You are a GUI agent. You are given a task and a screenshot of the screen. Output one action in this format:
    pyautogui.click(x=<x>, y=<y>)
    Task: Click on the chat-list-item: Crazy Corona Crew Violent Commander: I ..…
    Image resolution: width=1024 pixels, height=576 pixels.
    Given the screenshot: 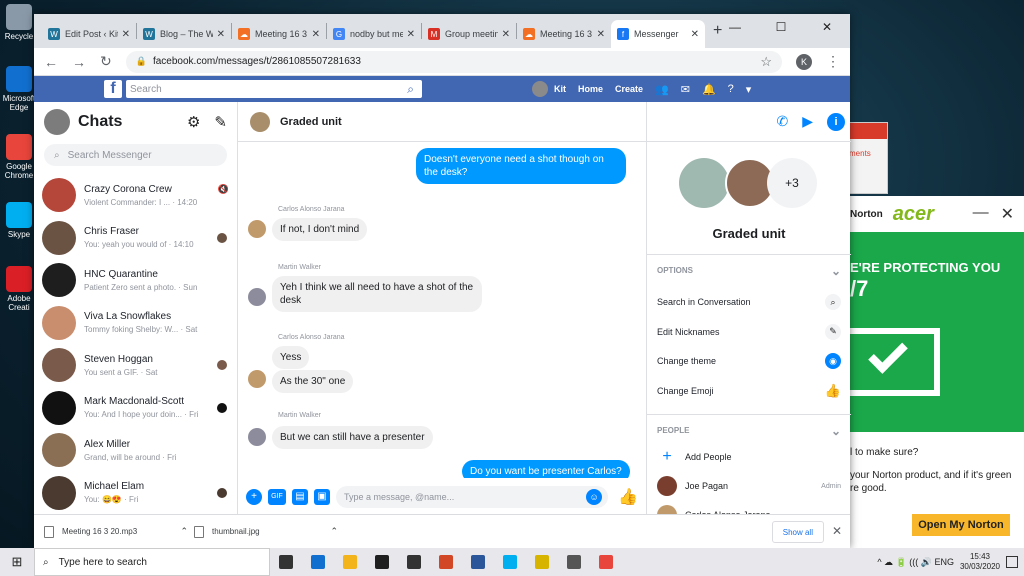 What is the action you would take?
    pyautogui.click(x=135, y=195)
    